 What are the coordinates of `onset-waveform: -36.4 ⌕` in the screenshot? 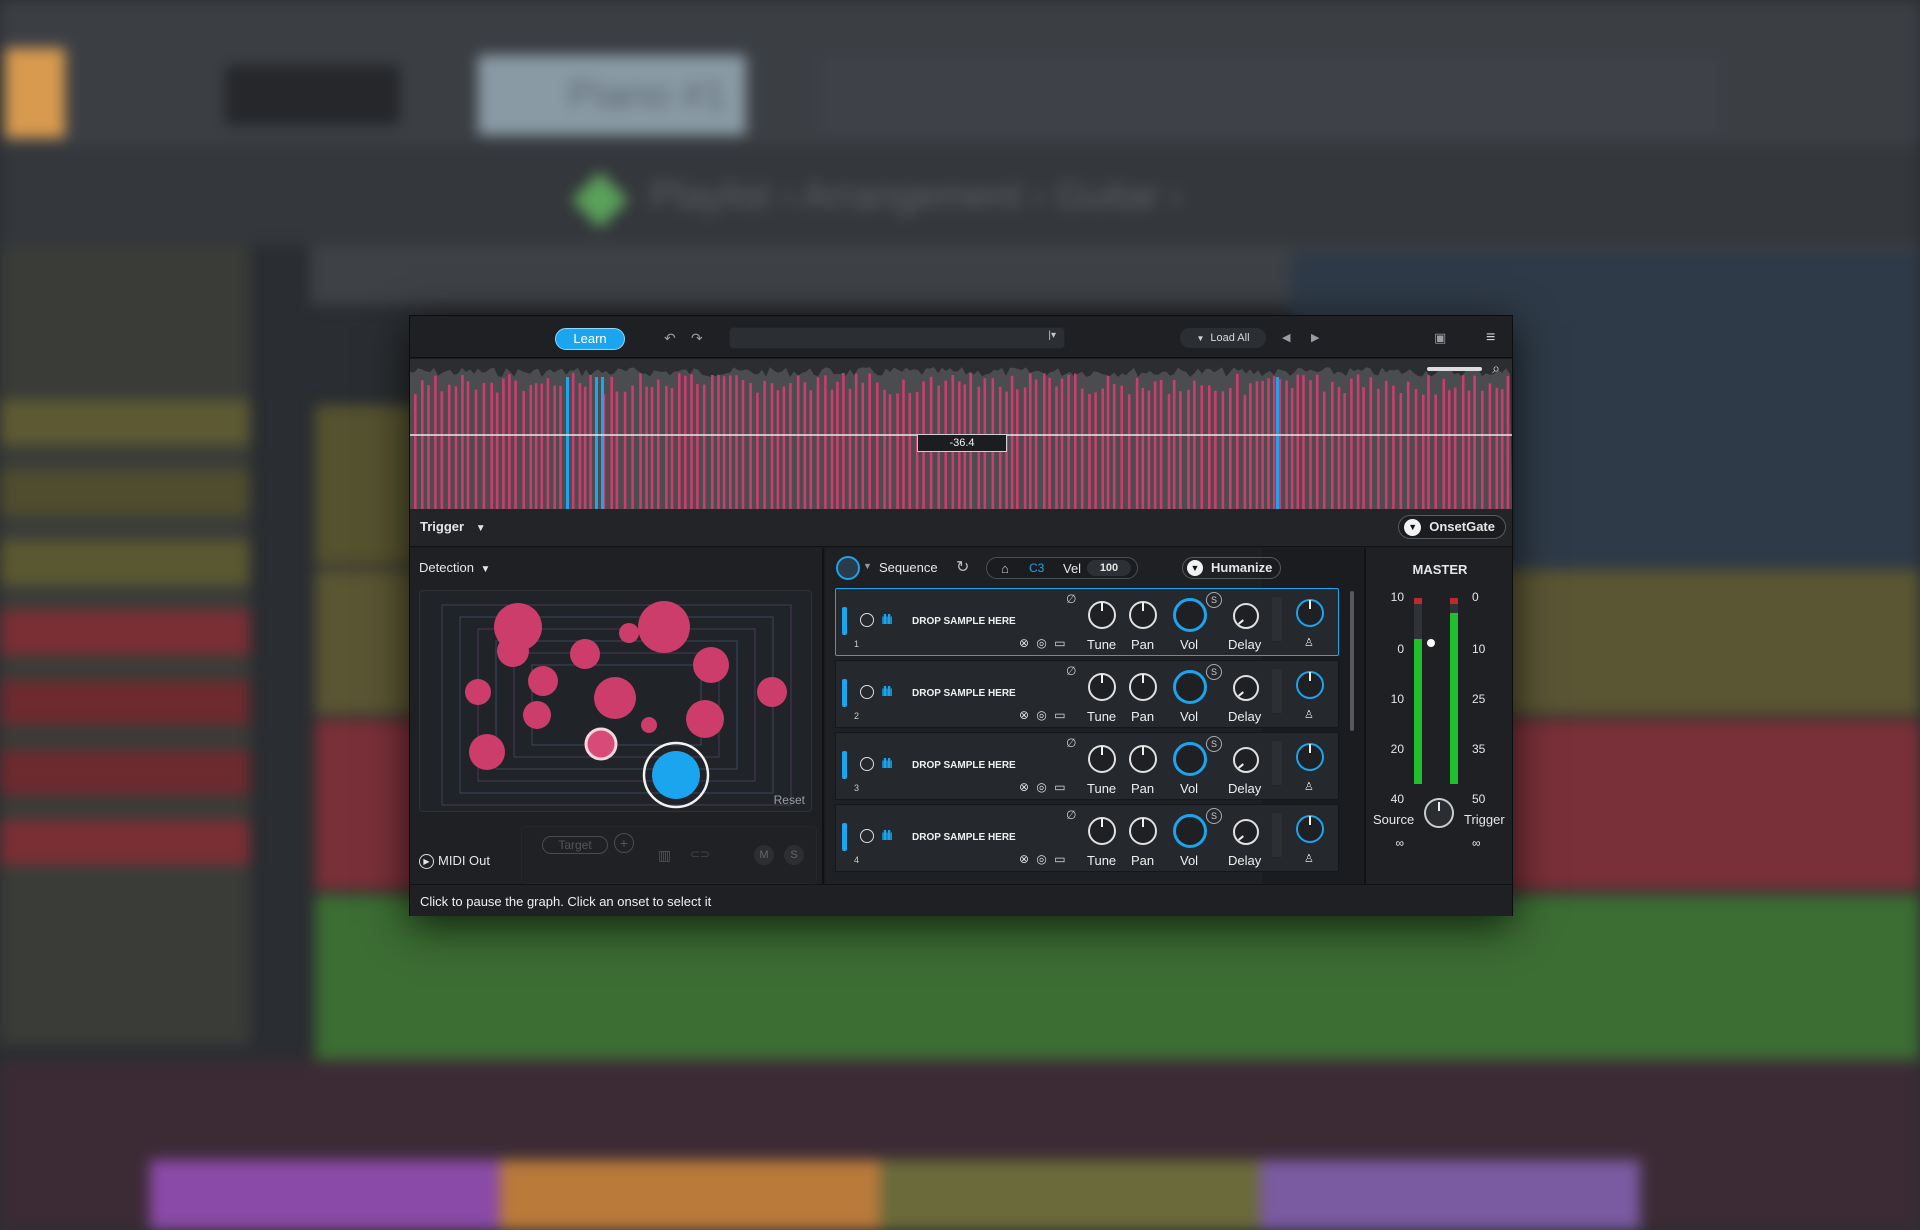 It's located at (961, 434).